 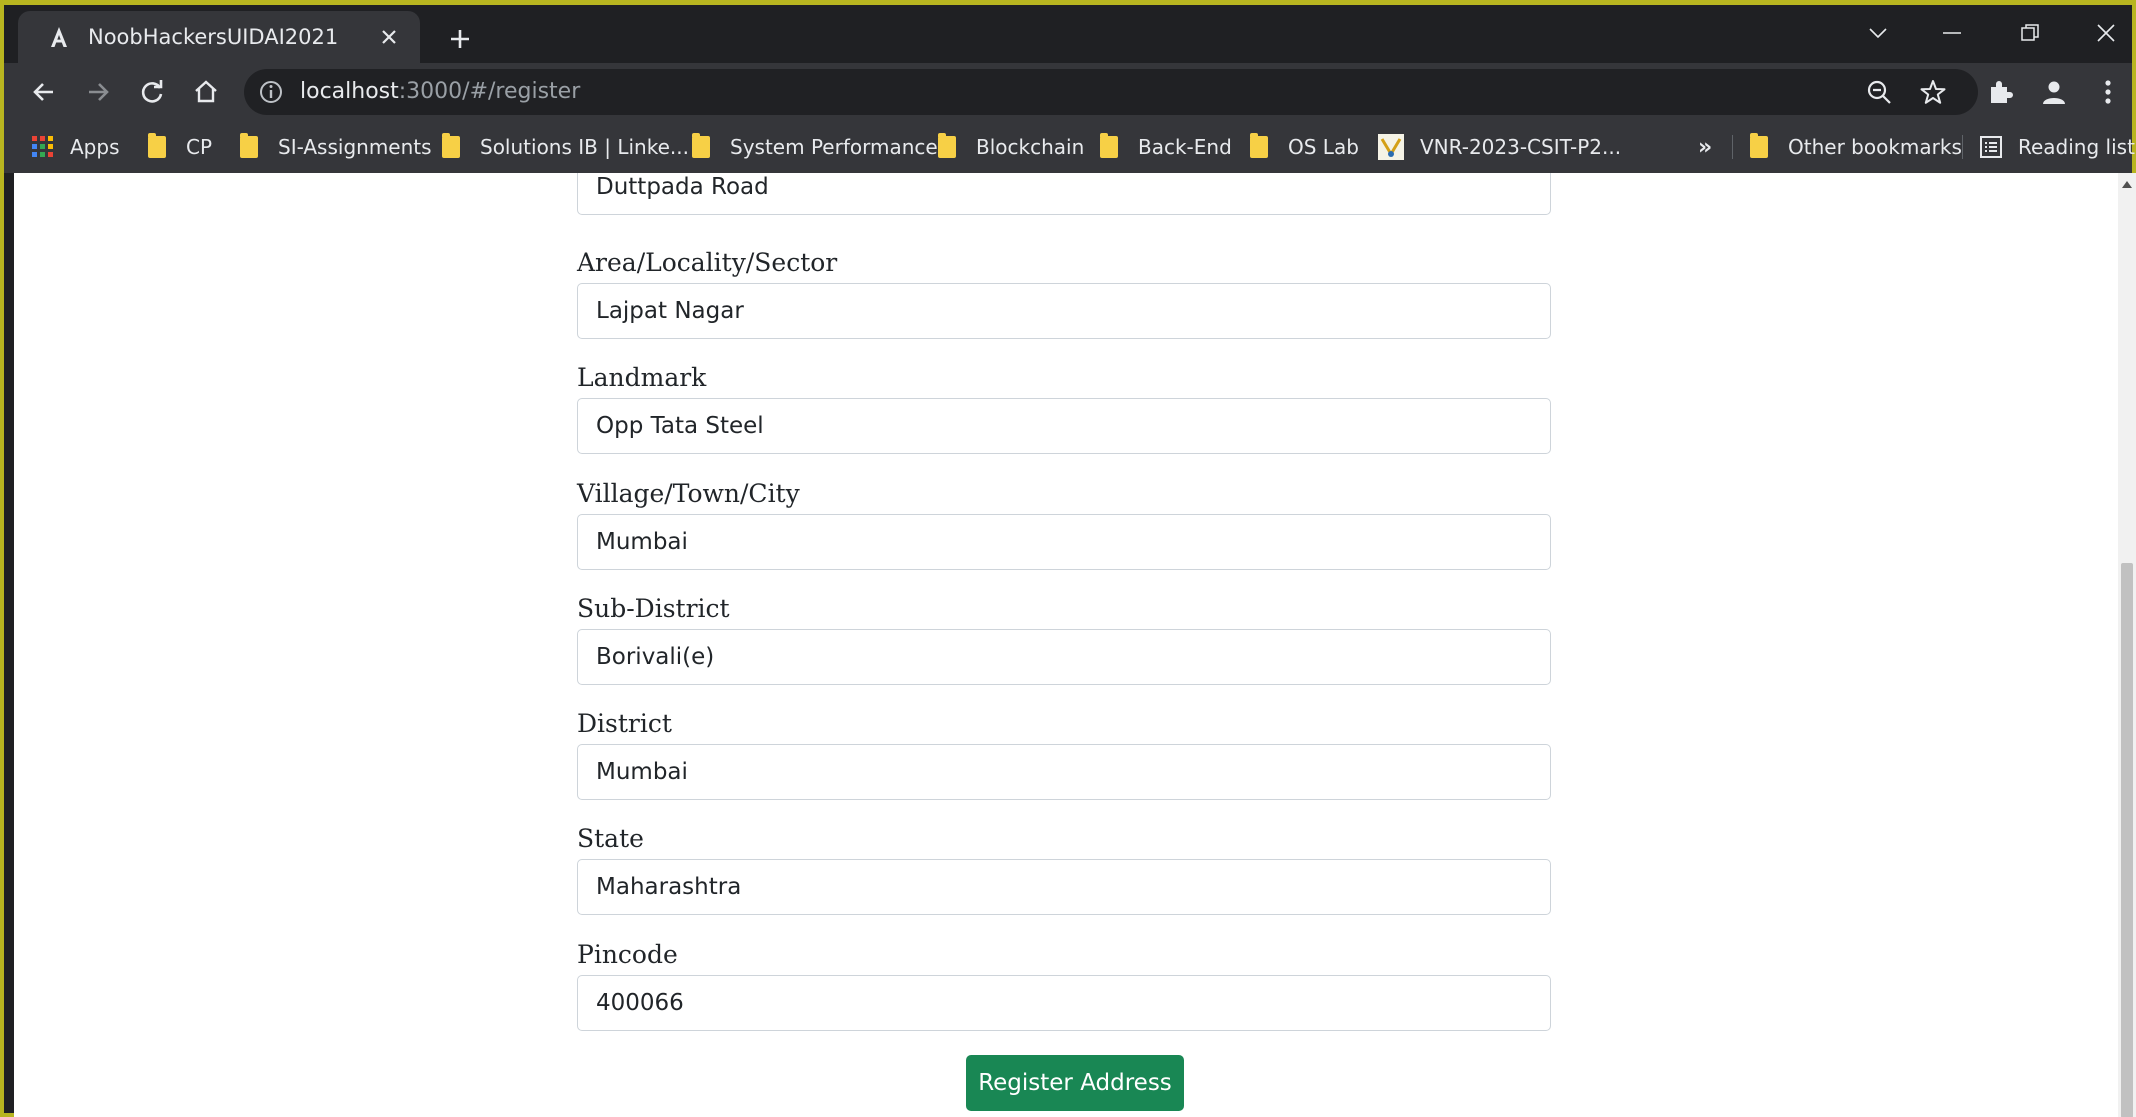 What do you see at coordinates (2127, 184) in the screenshot?
I see `scroll-up-arrow-icon` at bounding box center [2127, 184].